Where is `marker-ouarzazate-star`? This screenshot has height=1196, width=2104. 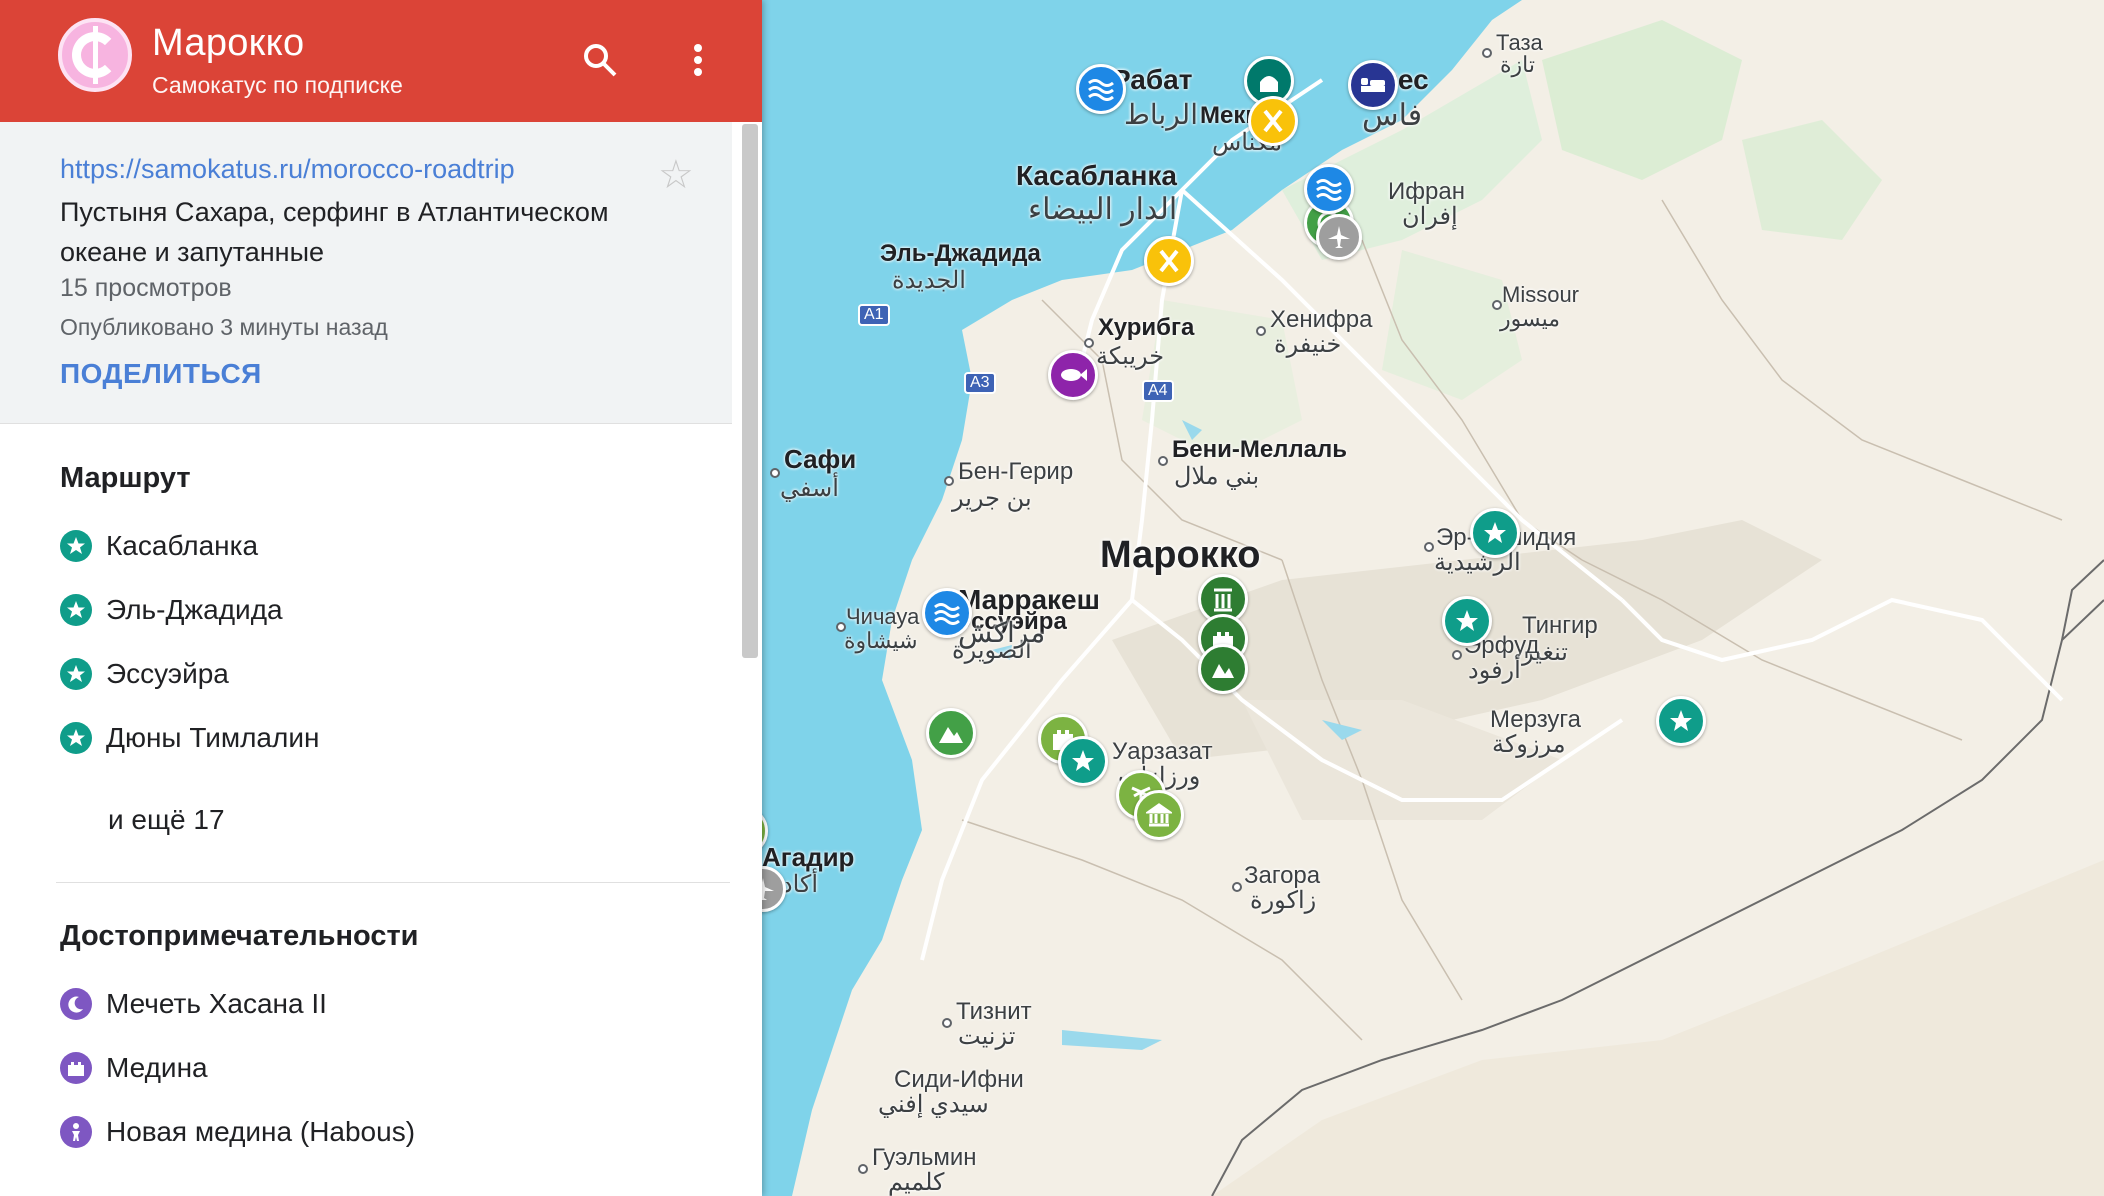 marker-ouarzazate-star is located at coordinates (1083, 761).